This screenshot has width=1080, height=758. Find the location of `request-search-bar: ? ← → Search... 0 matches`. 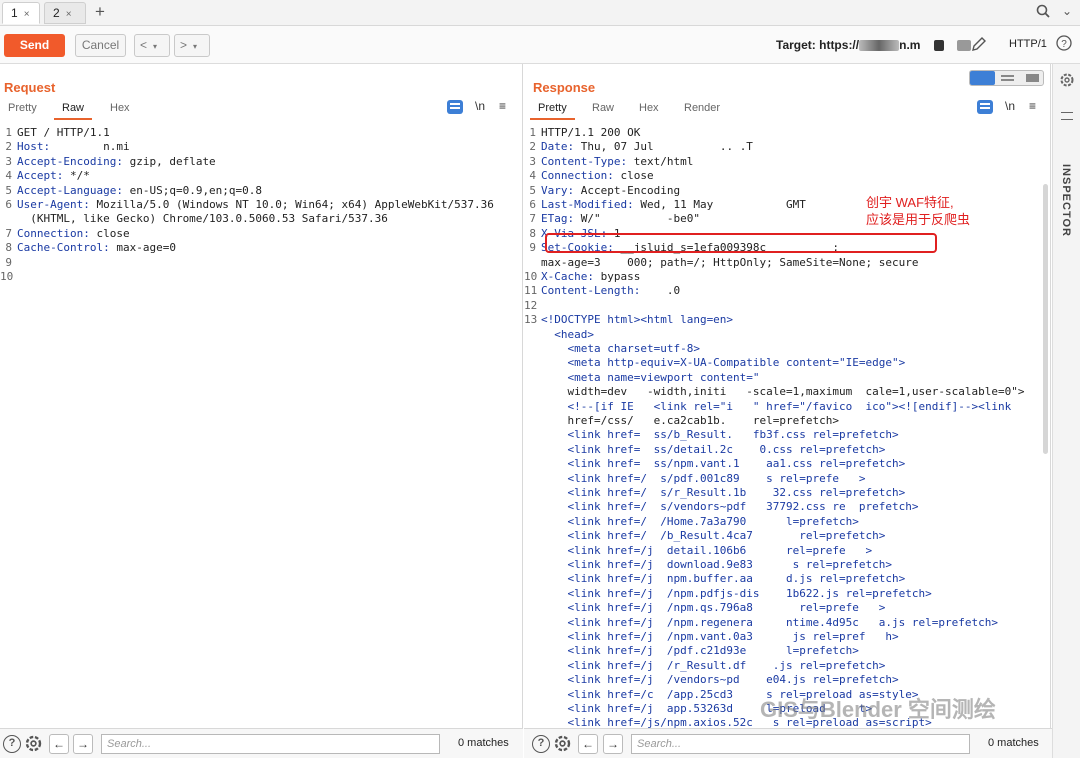

request-search-bar: ? ← → Search... 0 matches is located at coordinates (261, 743).